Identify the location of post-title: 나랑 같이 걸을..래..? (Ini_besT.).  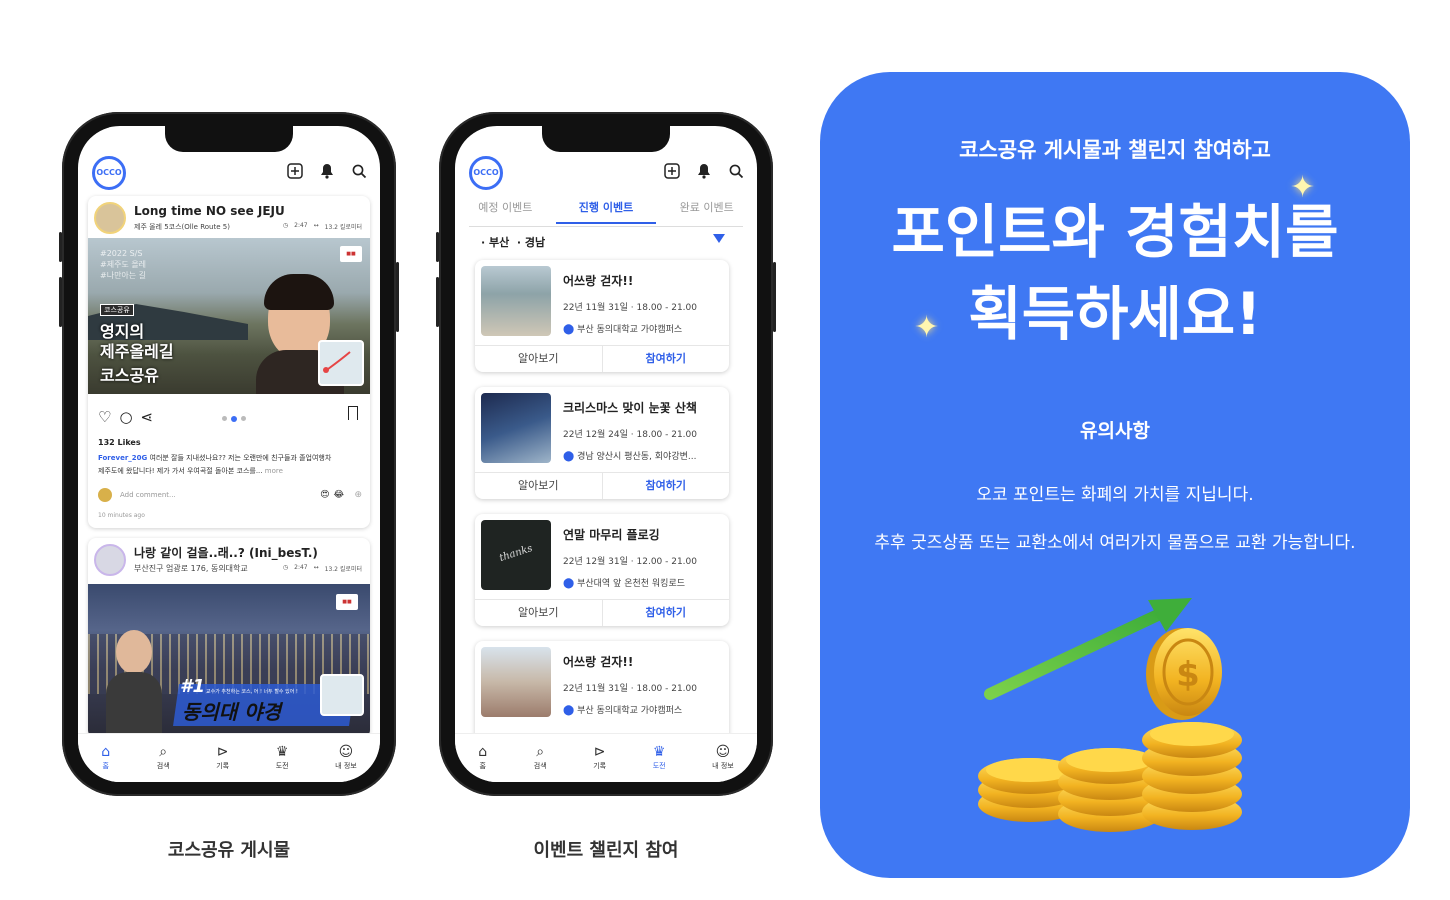
(226, 553).